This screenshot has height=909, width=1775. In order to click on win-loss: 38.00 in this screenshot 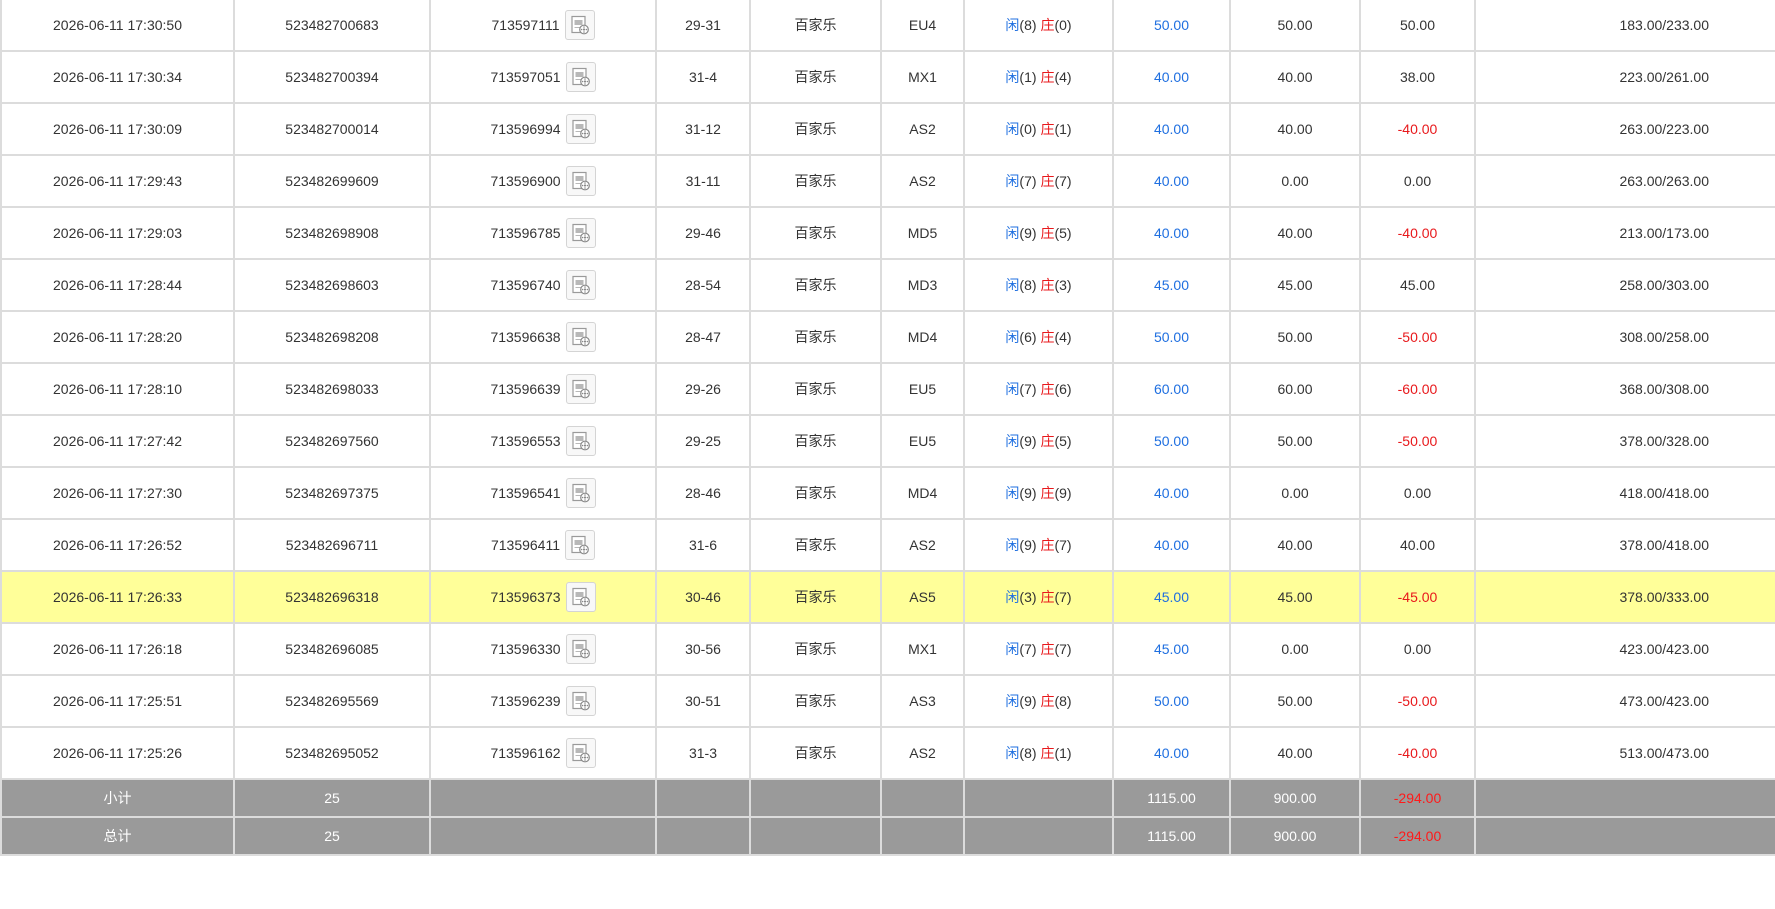, I will do `click(1417, 77)`.